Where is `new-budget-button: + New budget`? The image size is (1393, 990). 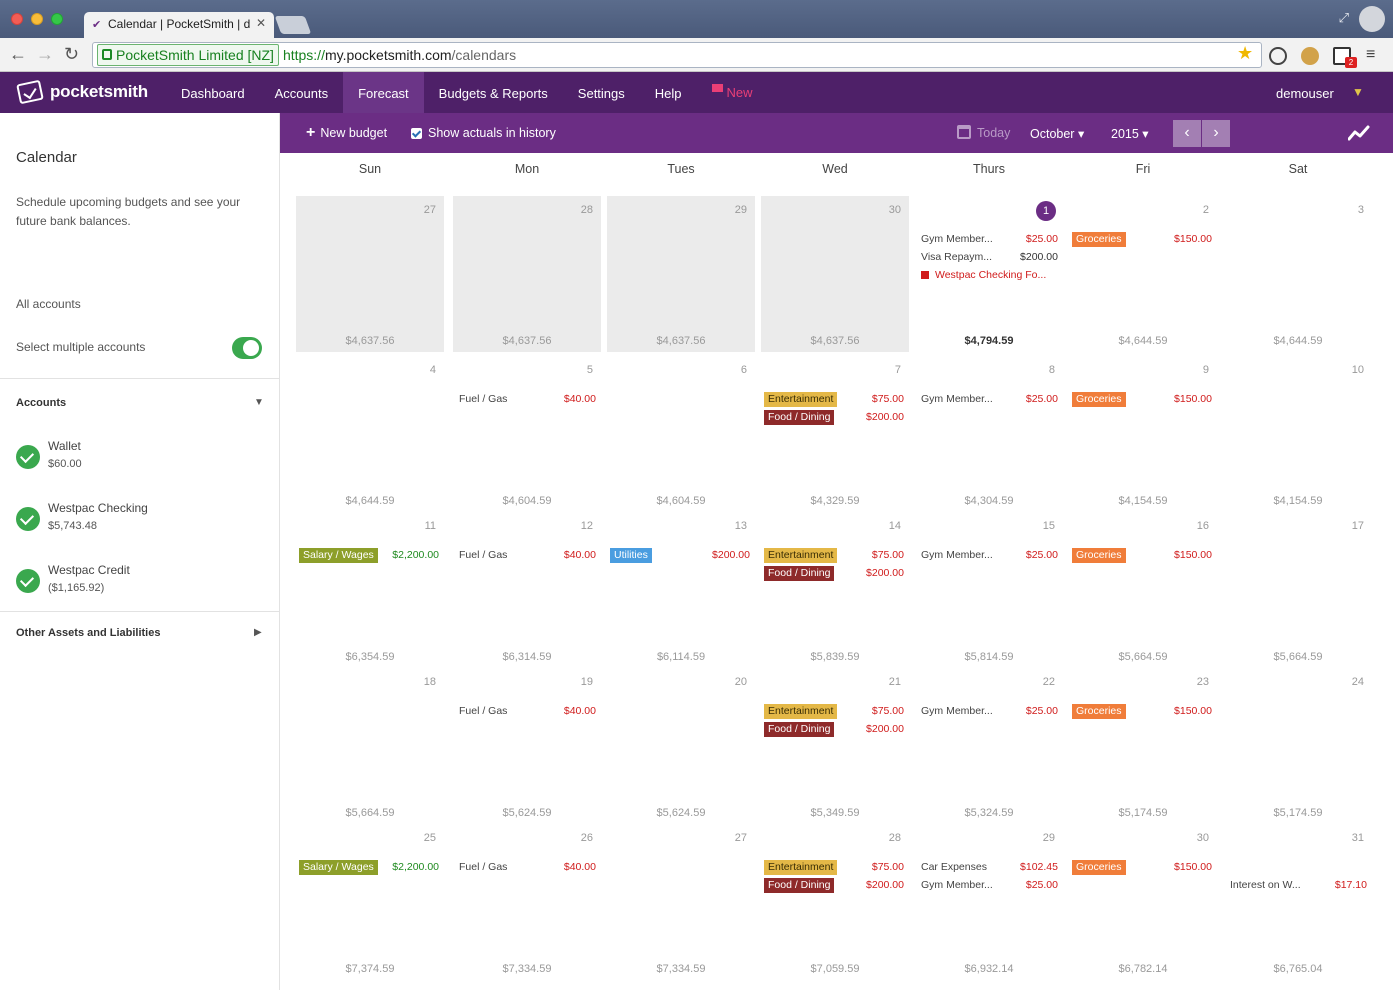 new-budget-button: + New budget is located at coordinates (346, 133).